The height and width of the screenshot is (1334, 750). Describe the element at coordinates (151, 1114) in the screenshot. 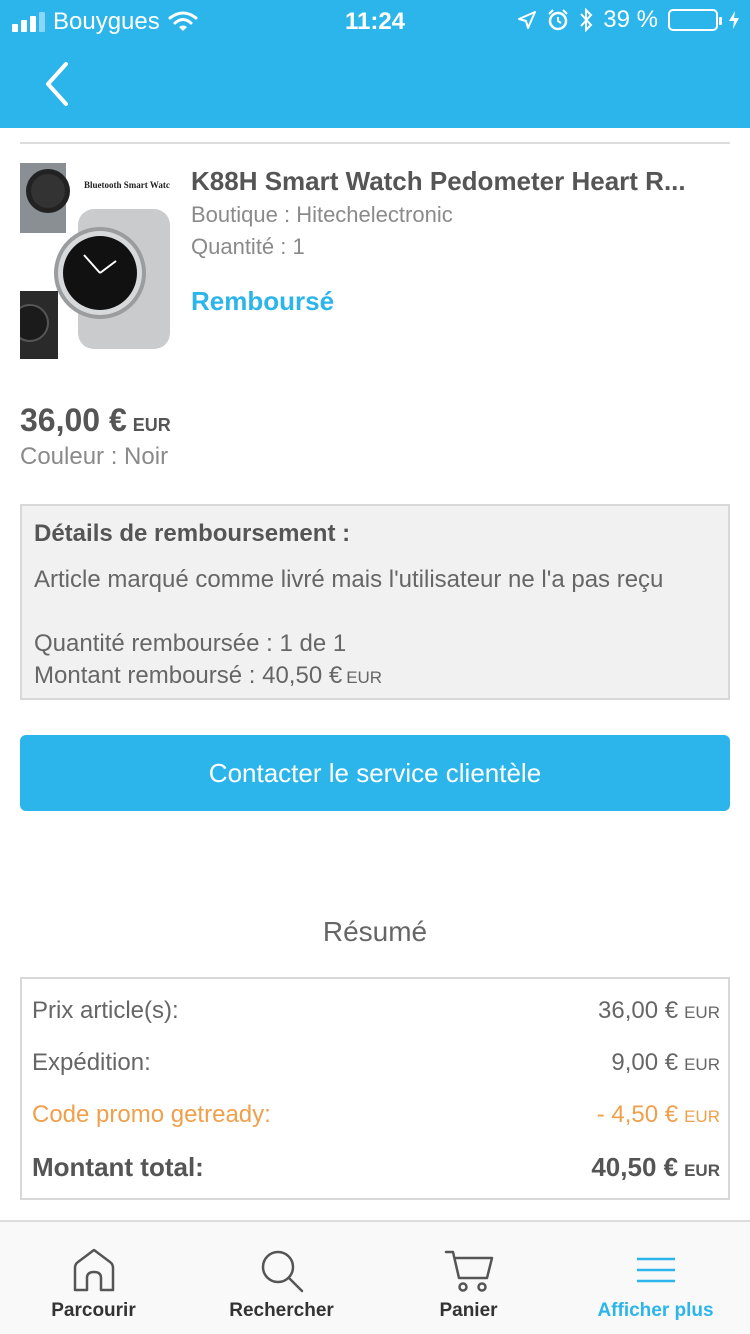

I see `summary-label: Code promo getready:` at that location.